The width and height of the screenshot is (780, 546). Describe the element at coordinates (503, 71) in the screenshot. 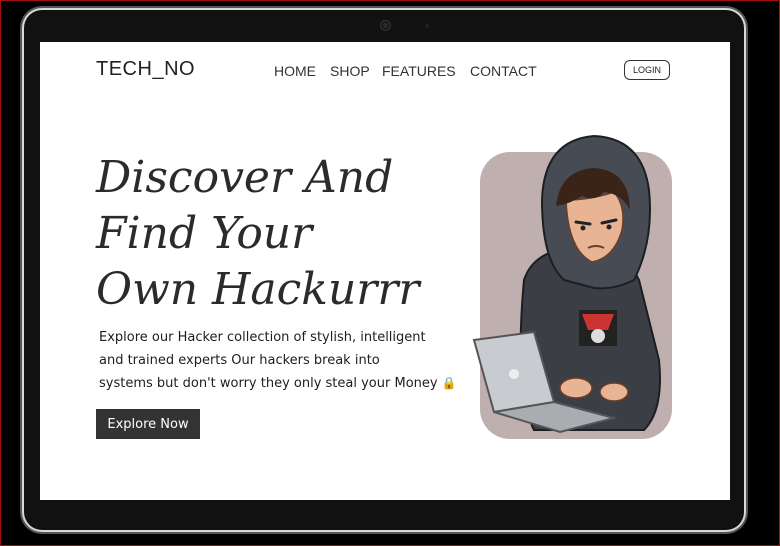

I see `nav-contact: CONTACT` at that location.